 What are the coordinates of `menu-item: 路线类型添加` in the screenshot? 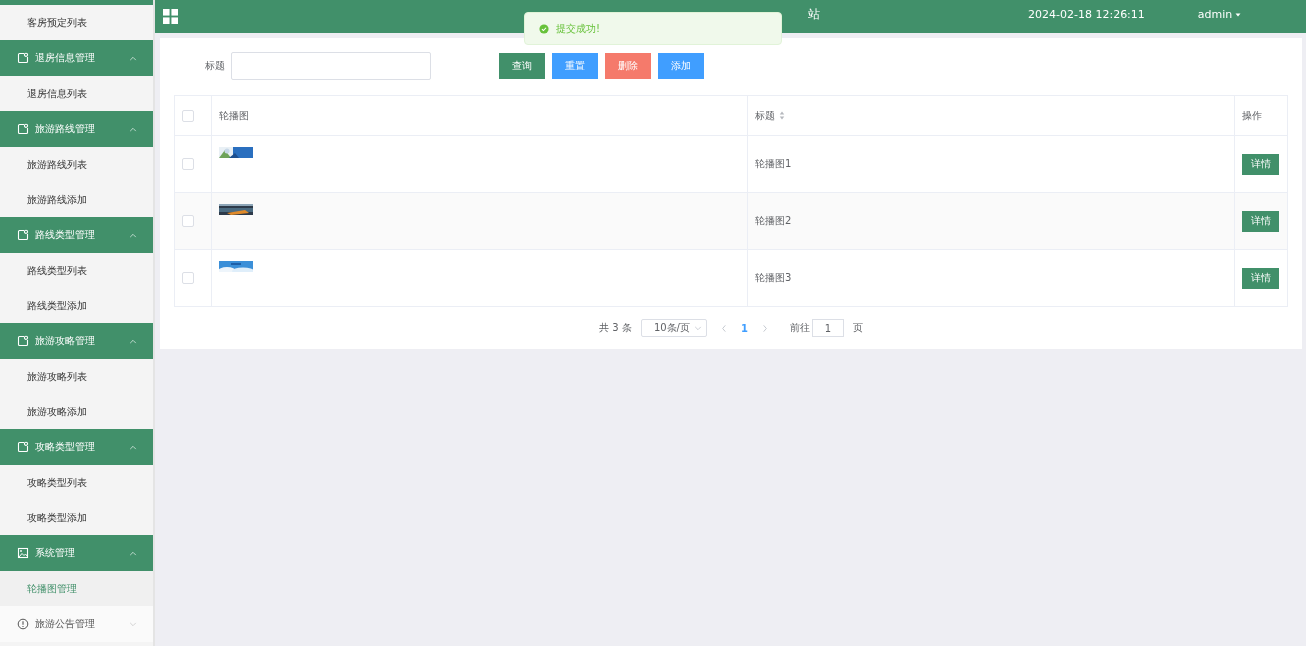 It's located at (76, 305).